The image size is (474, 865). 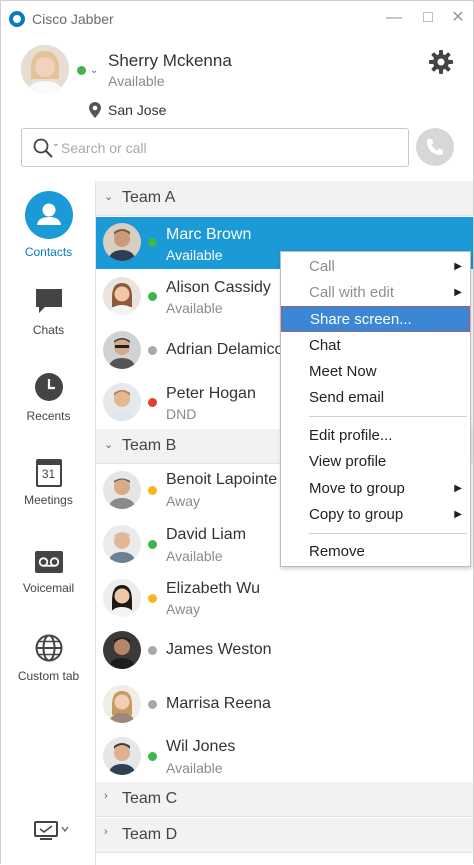 What do you see at coordinates (106, 832) in the screenshot?
I see `chevron-right-icon: ›` at bounding box center [106, 832].